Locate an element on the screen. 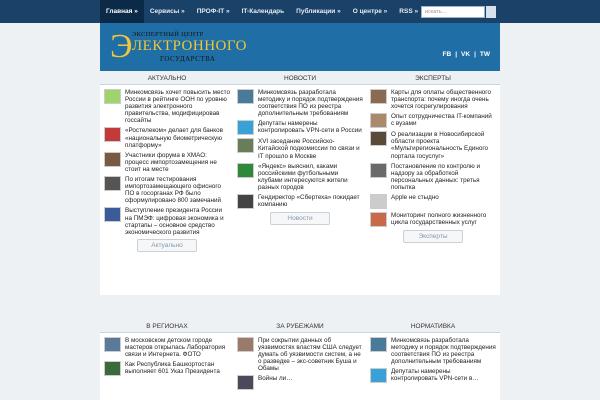 Image resolution: width=600 pixels, height=400 pixels. list-item: Опыт сотрудничества IT-компаний с вузами is located at coordinates (433, 121).